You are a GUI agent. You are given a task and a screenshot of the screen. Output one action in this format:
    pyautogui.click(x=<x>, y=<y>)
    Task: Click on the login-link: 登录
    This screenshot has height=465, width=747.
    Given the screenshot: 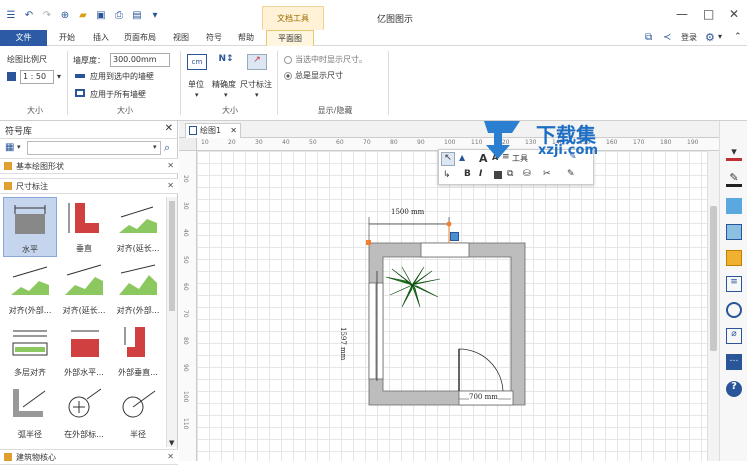 What is the action you would take?
    pyautogui.click(x=689, y=37)
    